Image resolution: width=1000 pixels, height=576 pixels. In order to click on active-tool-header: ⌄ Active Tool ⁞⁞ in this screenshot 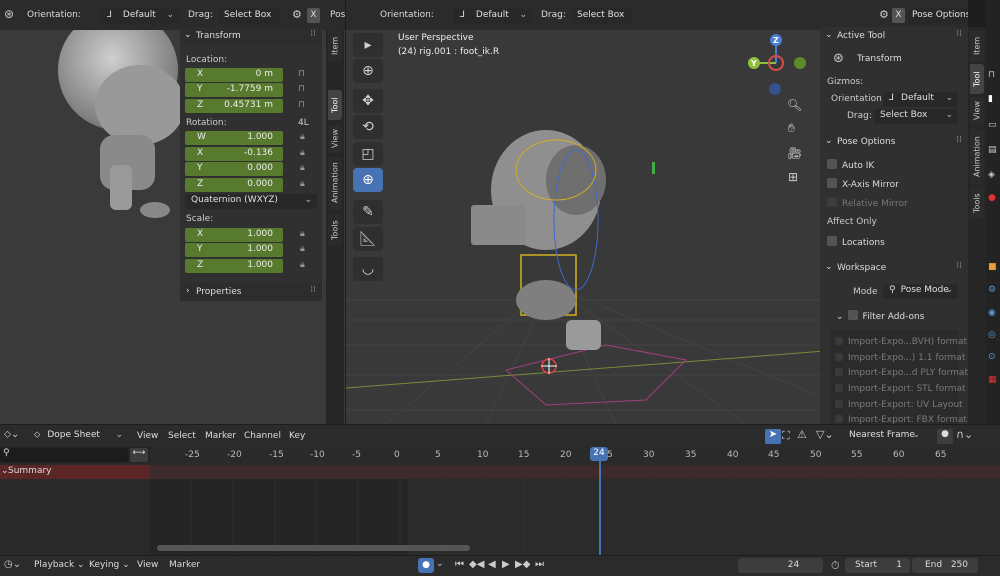, I will do `click(894, 36)`.